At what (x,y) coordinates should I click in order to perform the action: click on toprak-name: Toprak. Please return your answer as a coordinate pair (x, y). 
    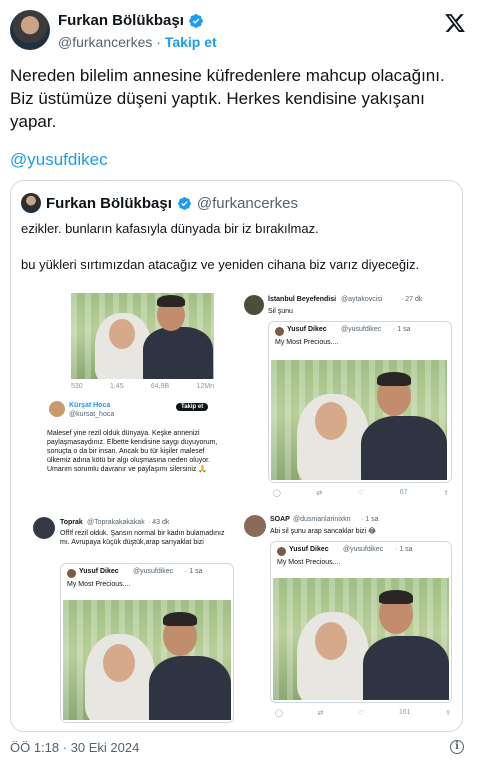
    Looking at the image, I should click on (71, 522).